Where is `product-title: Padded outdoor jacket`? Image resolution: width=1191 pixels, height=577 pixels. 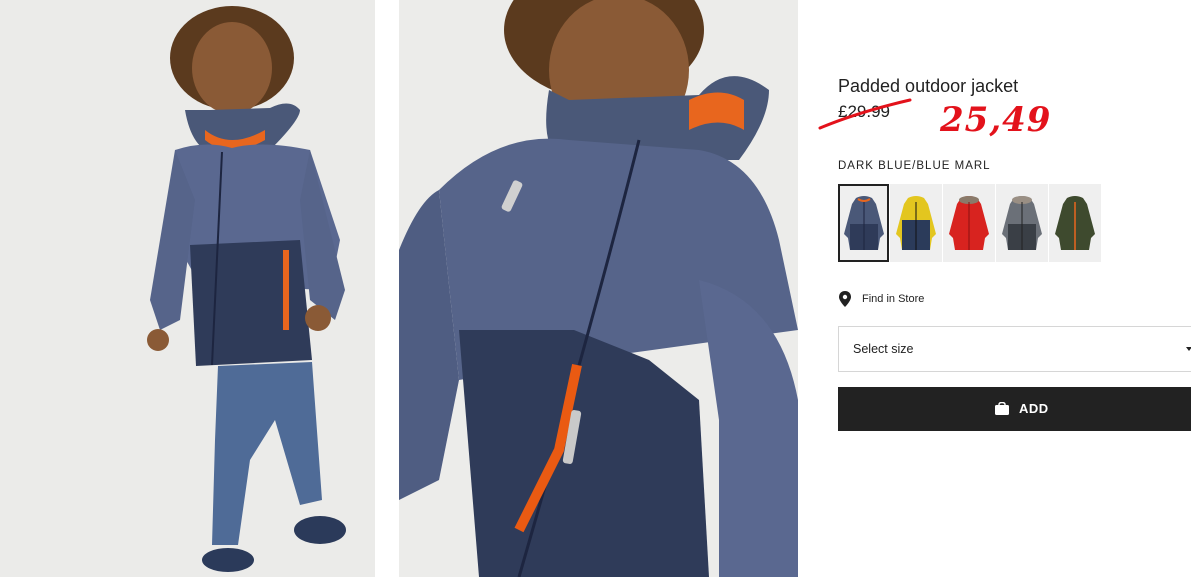 product-title: Padded outdoor jacket is located at coordinates (928, 86).